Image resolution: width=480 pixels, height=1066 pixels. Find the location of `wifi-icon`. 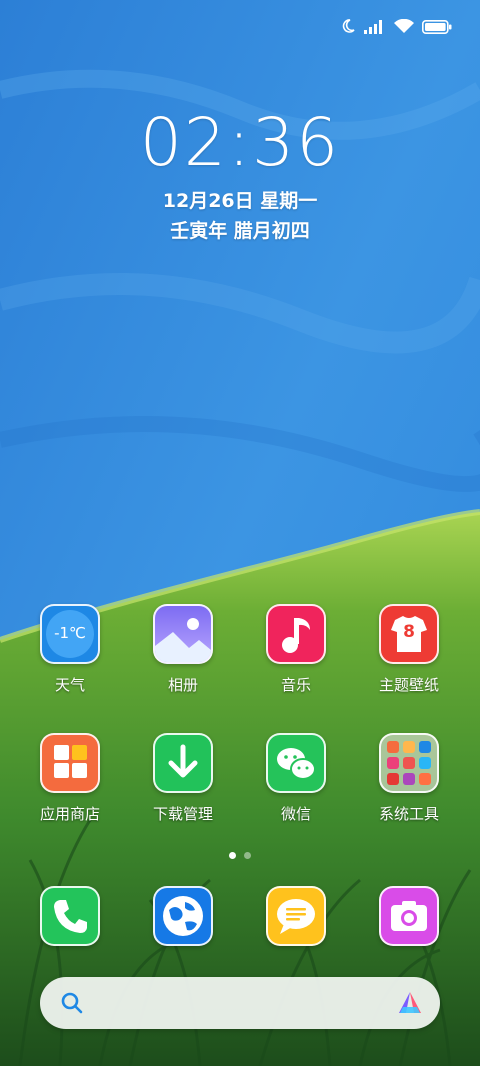

wifi-icon is located at coordinates (404, 28).